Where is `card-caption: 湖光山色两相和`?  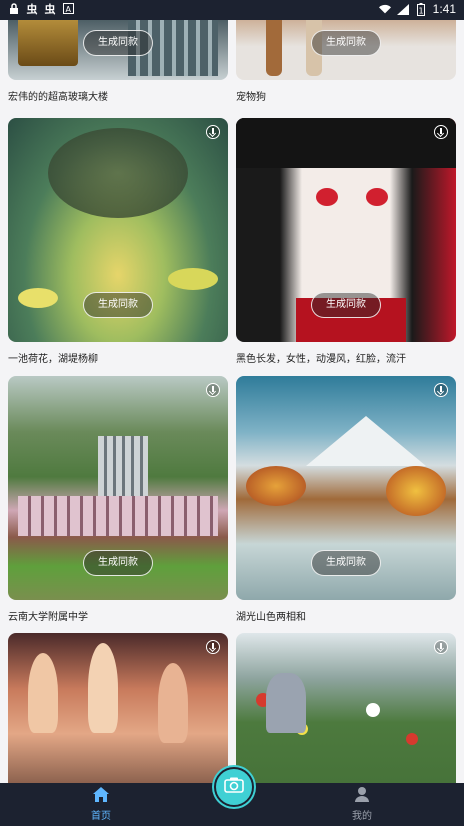
card-caption: 湖光山色两相和 is located at coordinates (271, 617).